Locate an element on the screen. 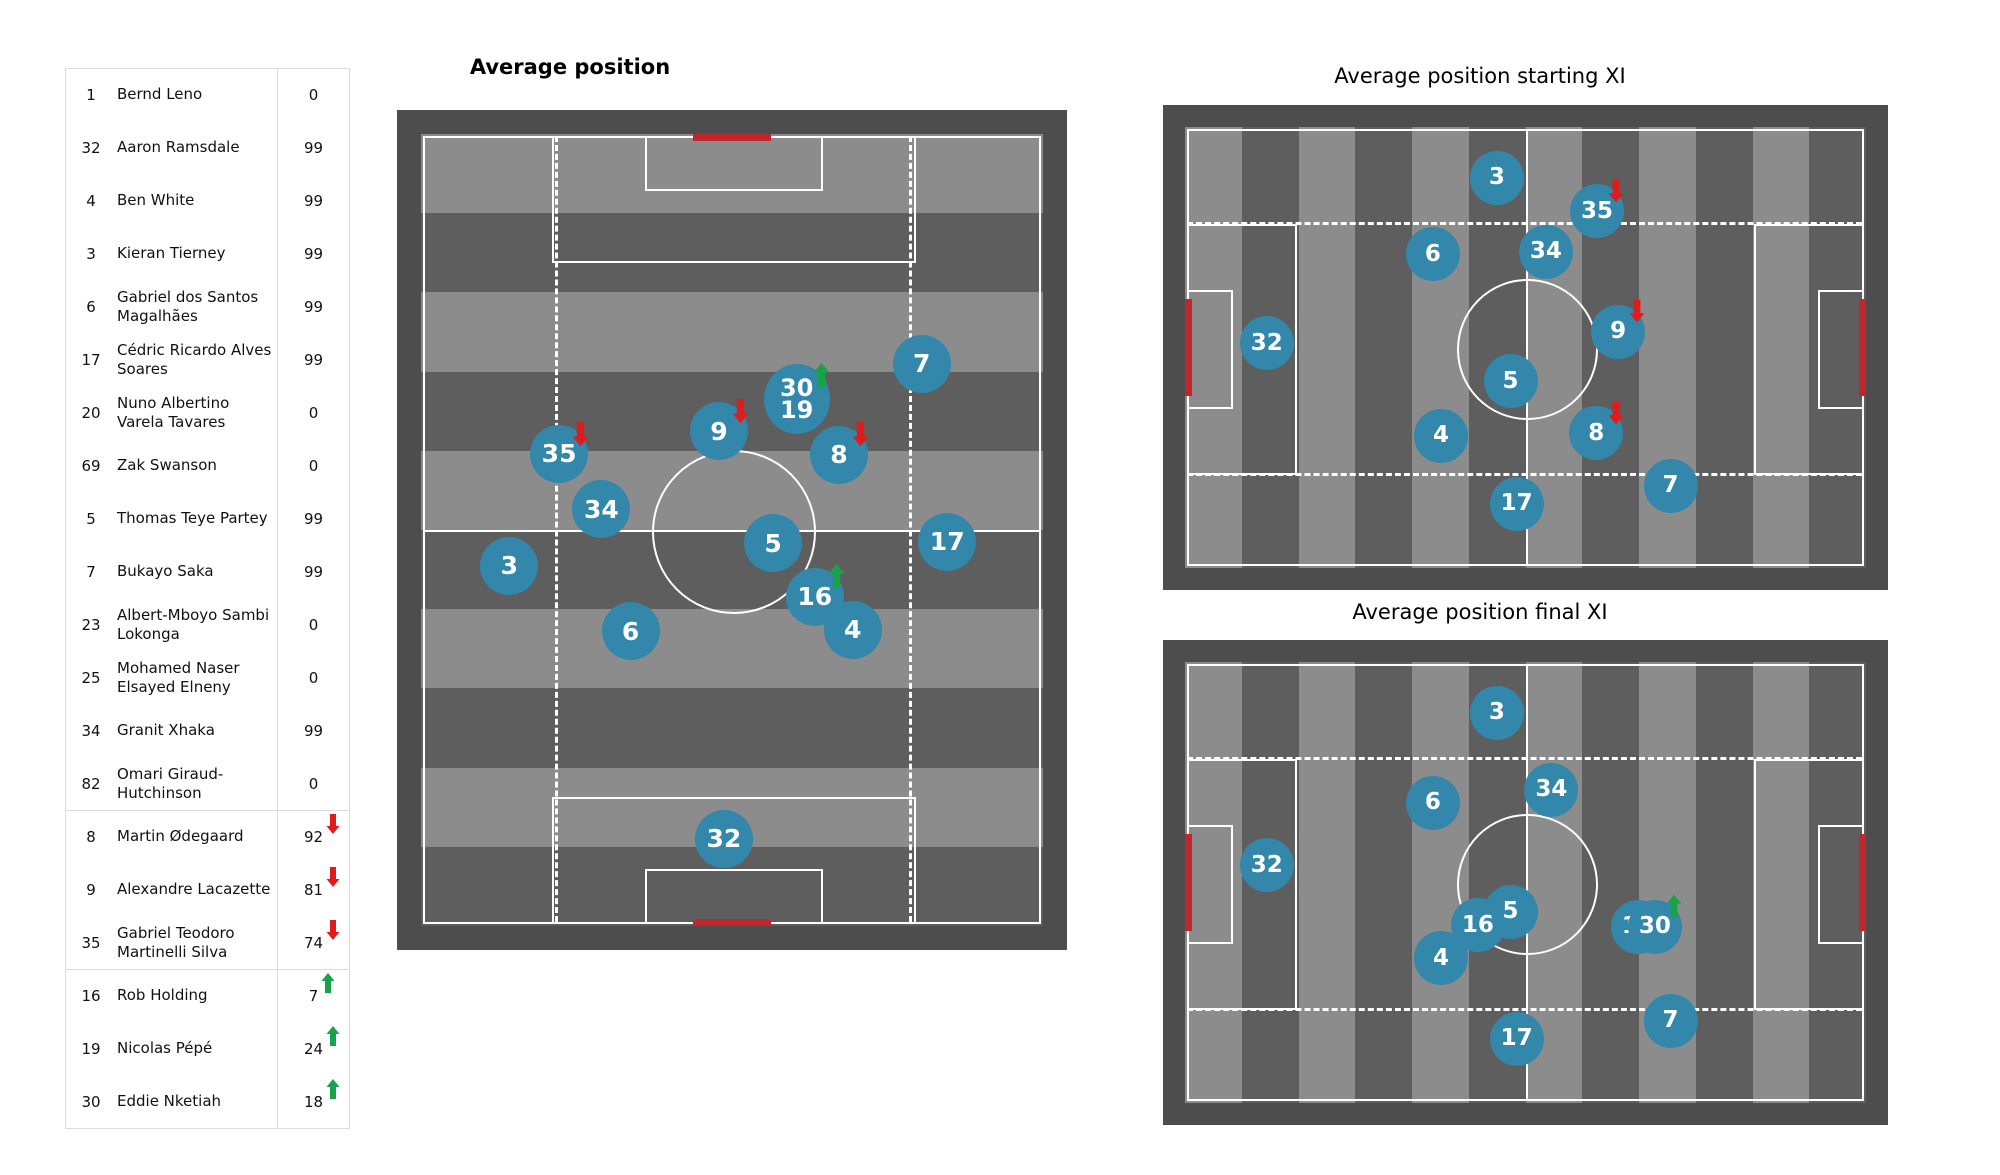 This screenshot has height=1175, width=2000. player-name: Cédric Ricardo Alves Soares is located at coordinates (194, 359).